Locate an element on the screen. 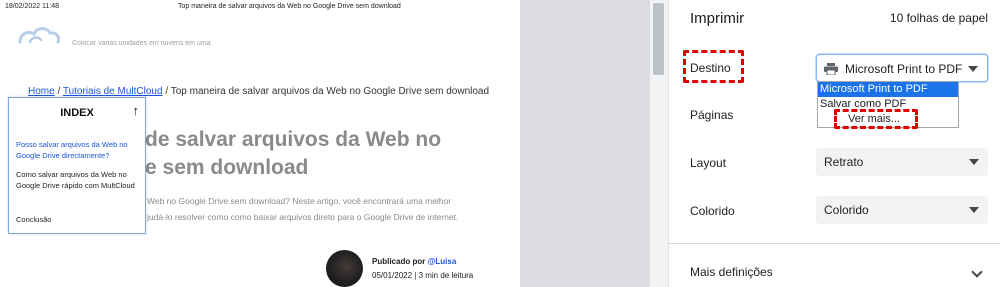 This screenshot has width=1000, height=287. destination-value: Microsoft Print to PDF is located at coordinates (904, 69).